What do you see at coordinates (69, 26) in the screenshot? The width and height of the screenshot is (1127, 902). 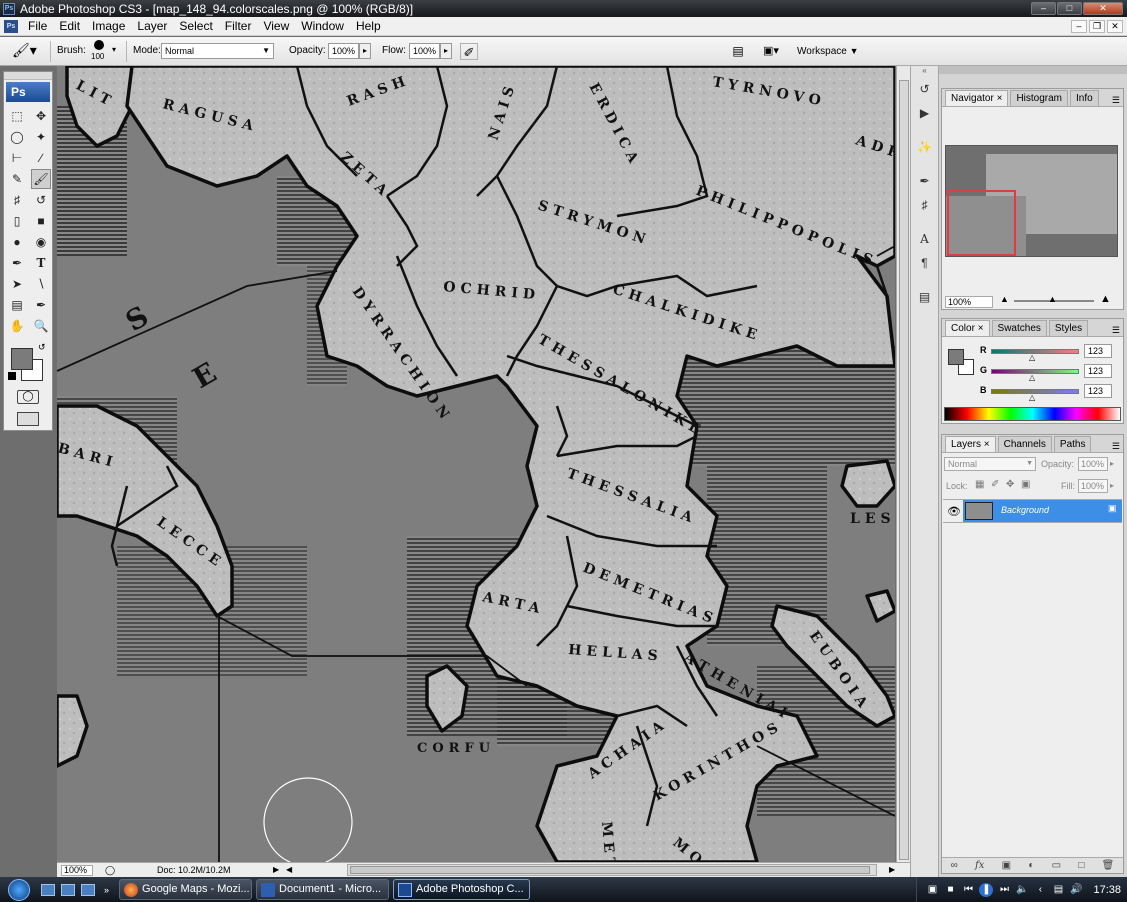 I see `menu-edit: Edit` at bounding box center [69, 26].